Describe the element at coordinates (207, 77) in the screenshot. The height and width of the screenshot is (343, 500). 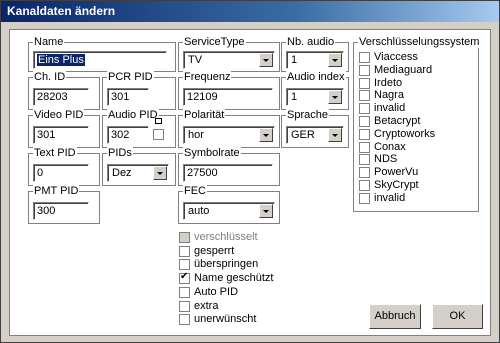
I see `frequenz-label: Frequenz` at that location.